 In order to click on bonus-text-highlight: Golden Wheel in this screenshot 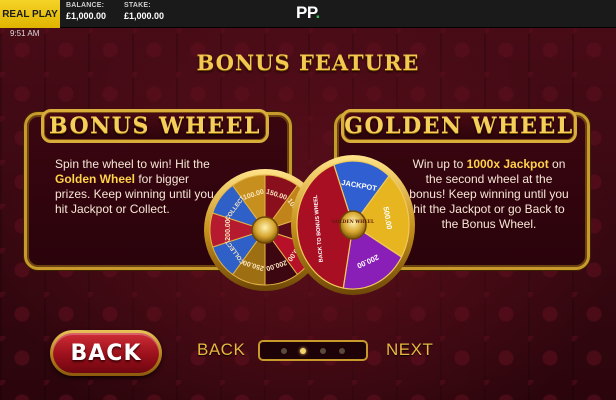, I will do `click(95, 179)`.